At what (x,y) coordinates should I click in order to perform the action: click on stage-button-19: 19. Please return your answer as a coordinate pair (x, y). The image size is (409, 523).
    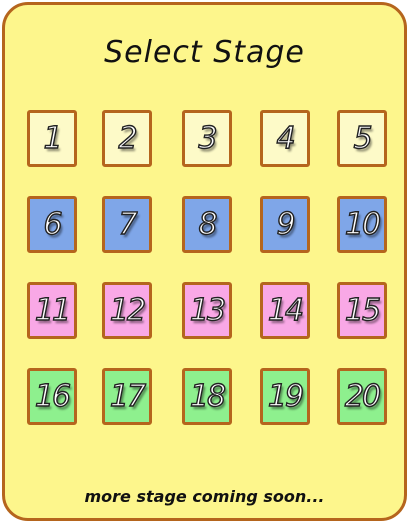
    Looking at the image, I should click on (285, 396).